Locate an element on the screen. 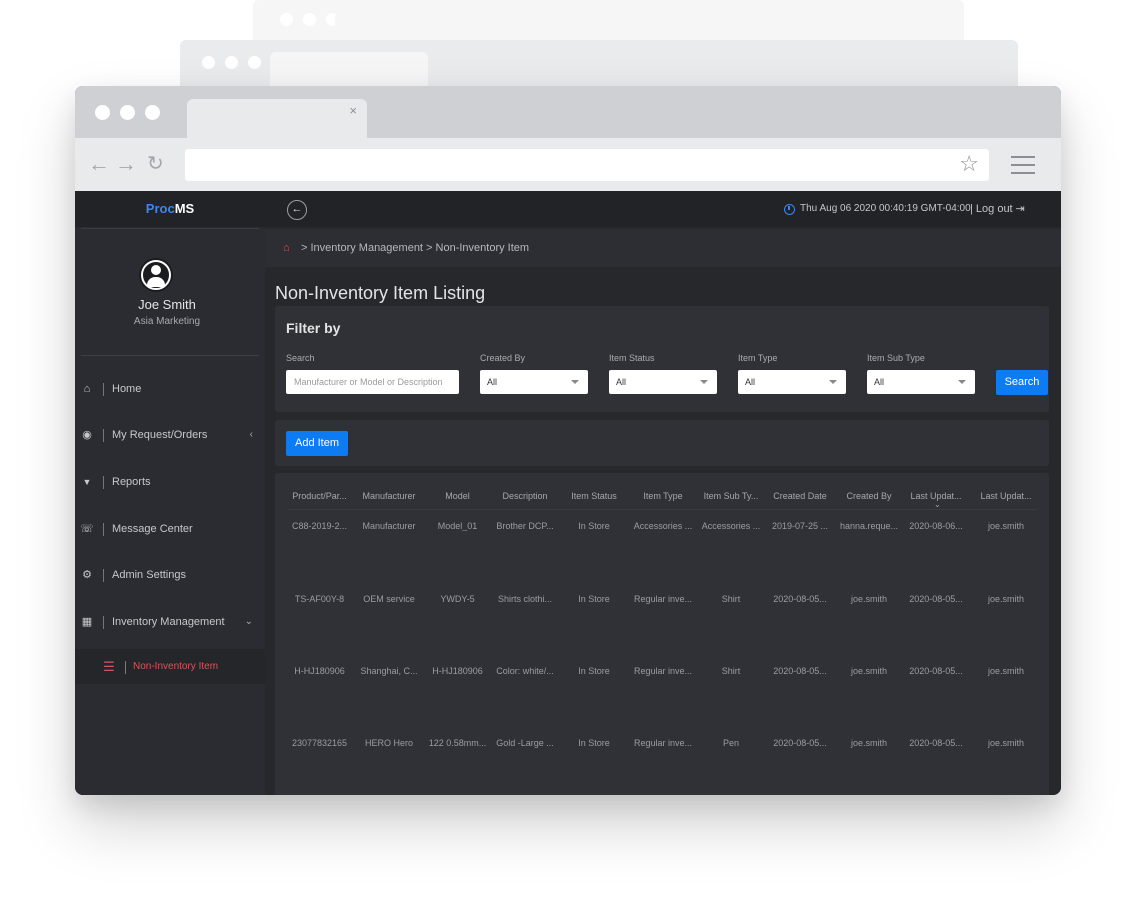 This screenshot has width=1136, height=904. bookmark-star-icon: ☆ is located at coordinates (969, 164).